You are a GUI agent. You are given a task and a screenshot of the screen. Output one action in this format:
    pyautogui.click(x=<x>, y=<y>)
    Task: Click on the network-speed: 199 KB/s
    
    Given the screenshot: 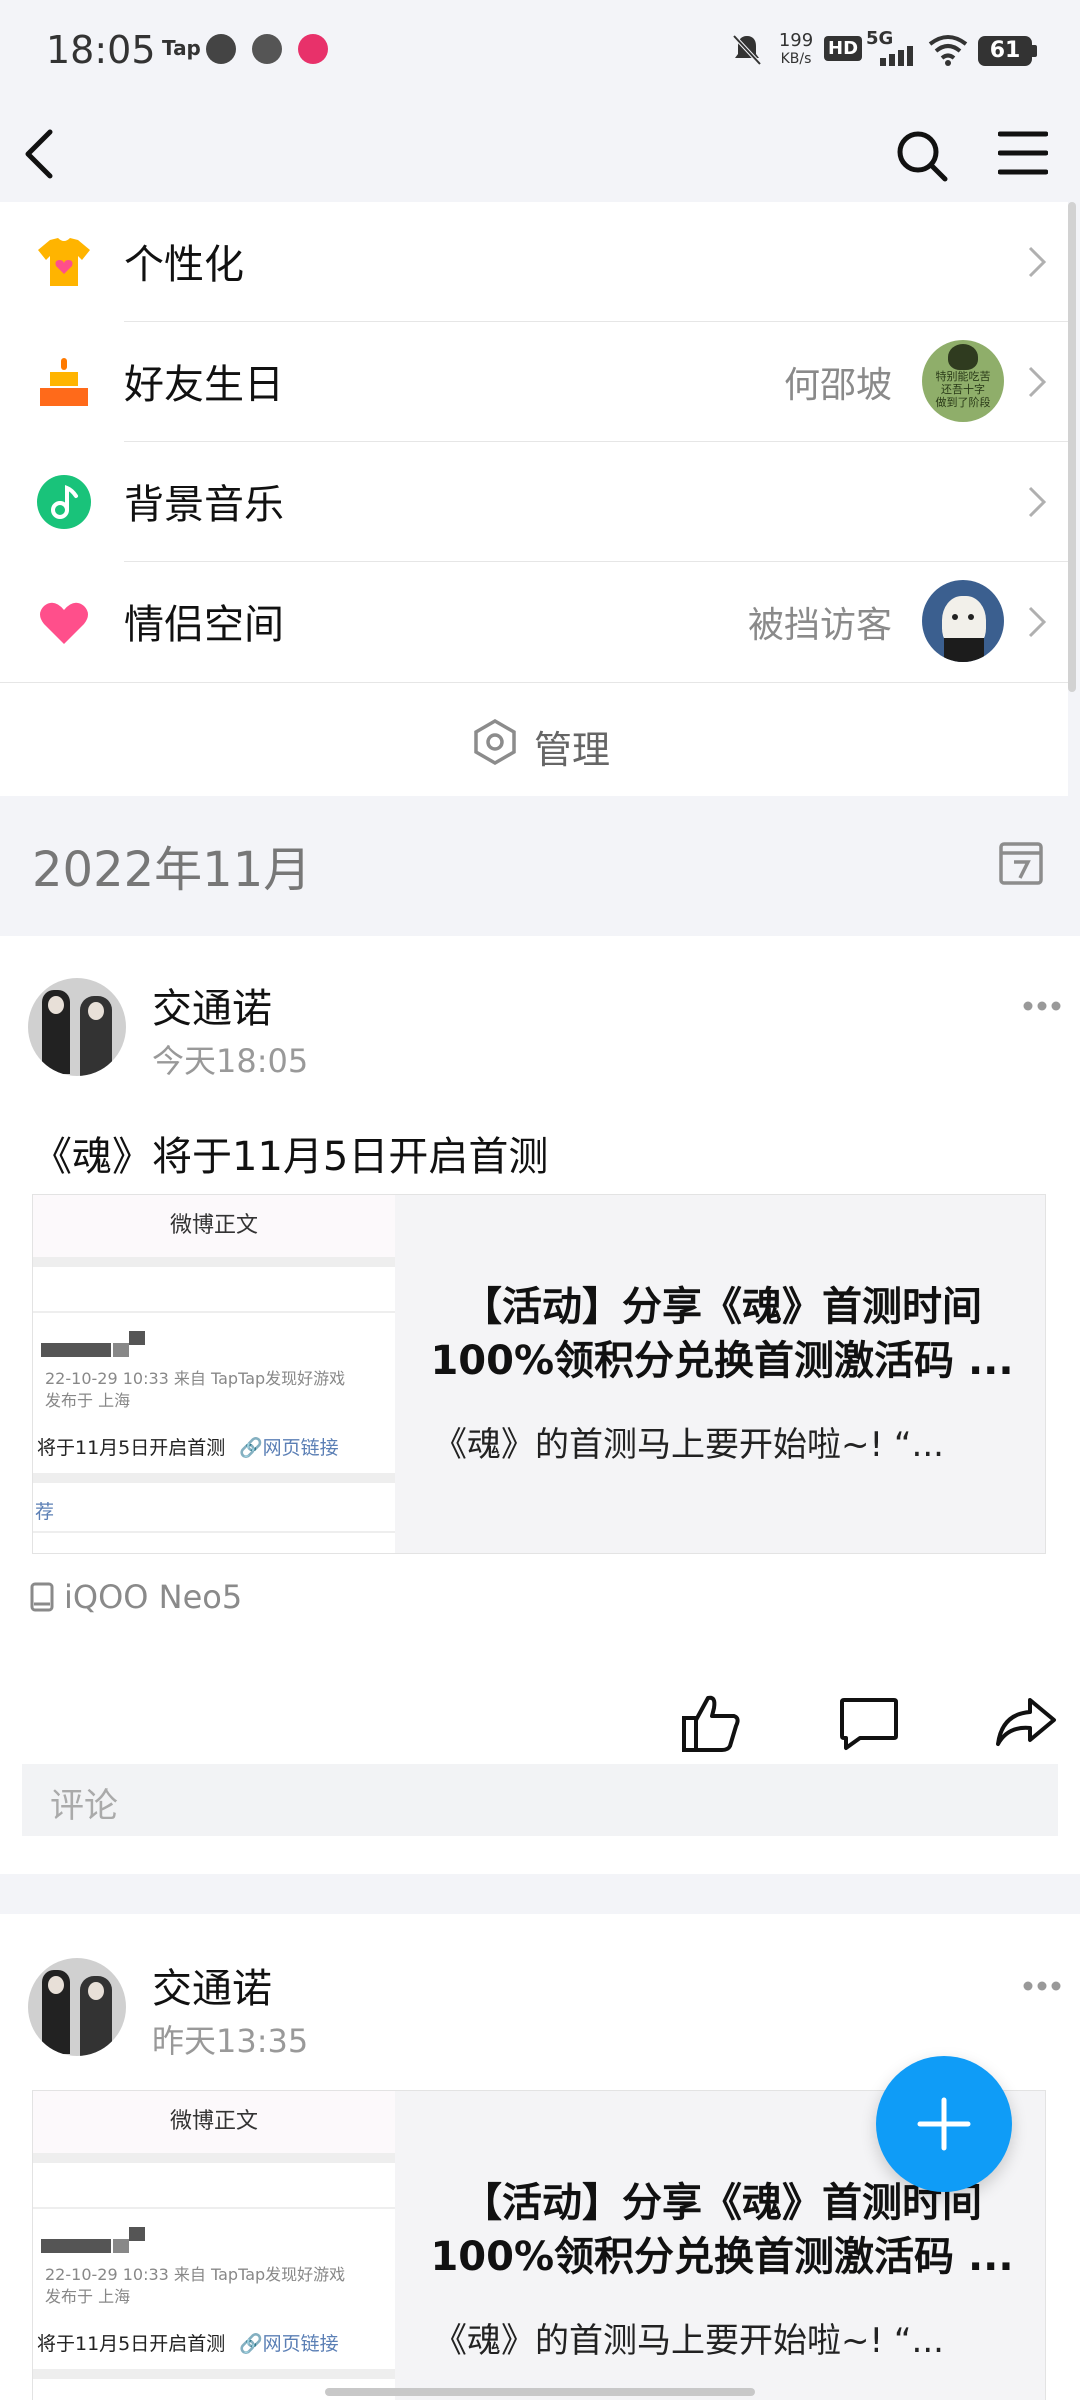 What is the action you would take?
    pyautogui.click(x=796, y=49)
    